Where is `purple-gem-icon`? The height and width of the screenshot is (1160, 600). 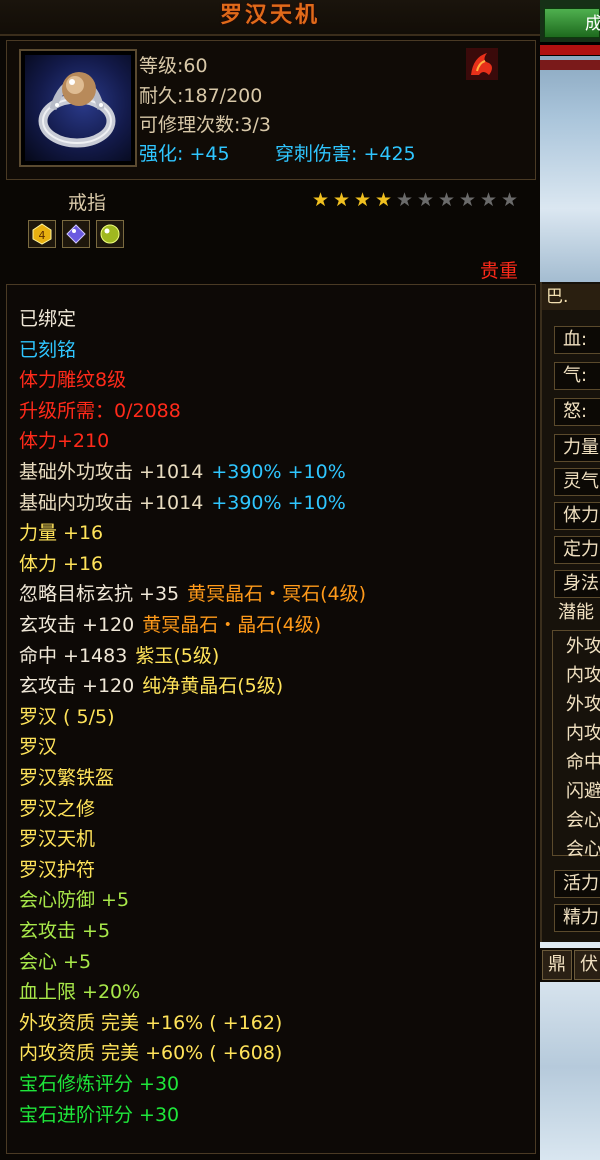 purple-gem-icon is located at coordinates (76, 234).